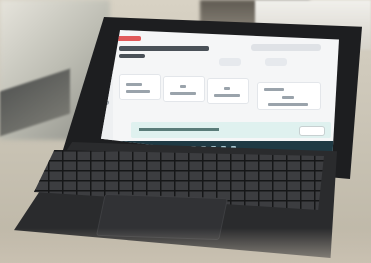 This screenshot has width=371, height=263. What do you see at coordinates (128, 38) in the screenshot?
I see `app-logo` at bounding box center [128, 38].